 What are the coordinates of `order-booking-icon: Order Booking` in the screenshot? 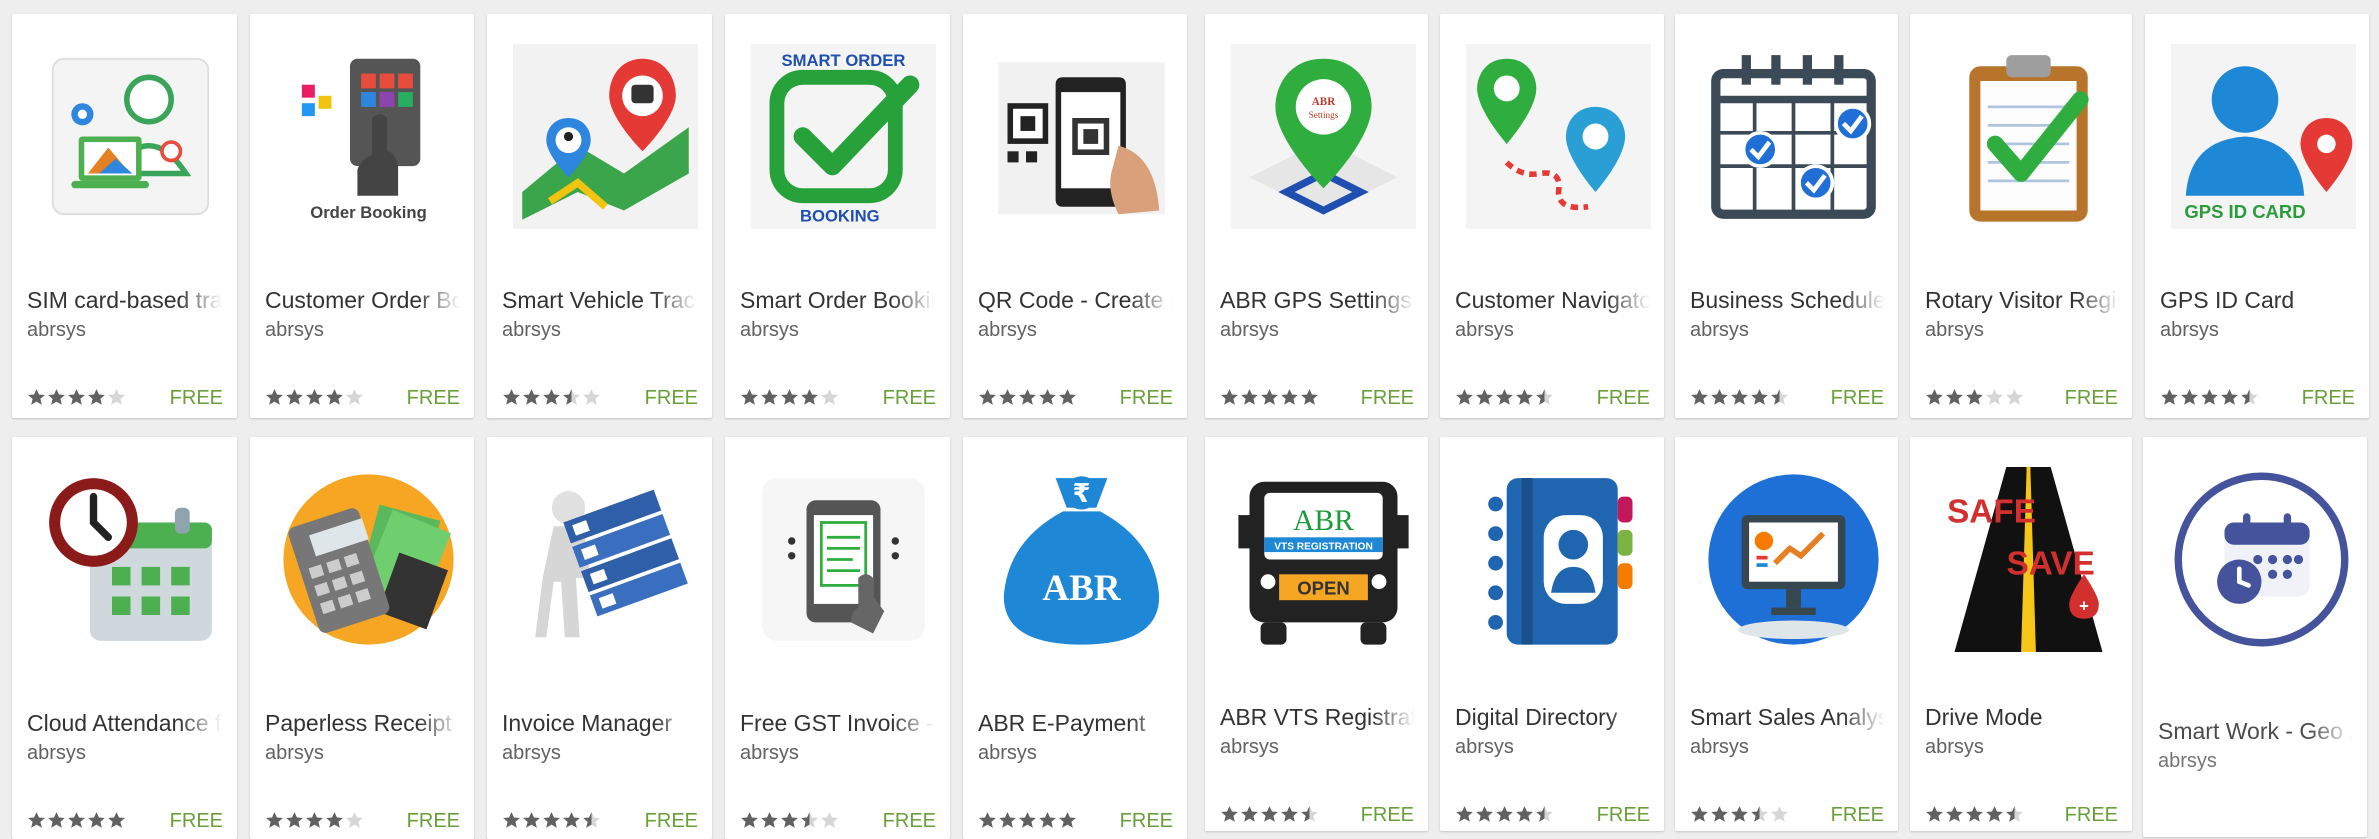 It's located at (368, 136).